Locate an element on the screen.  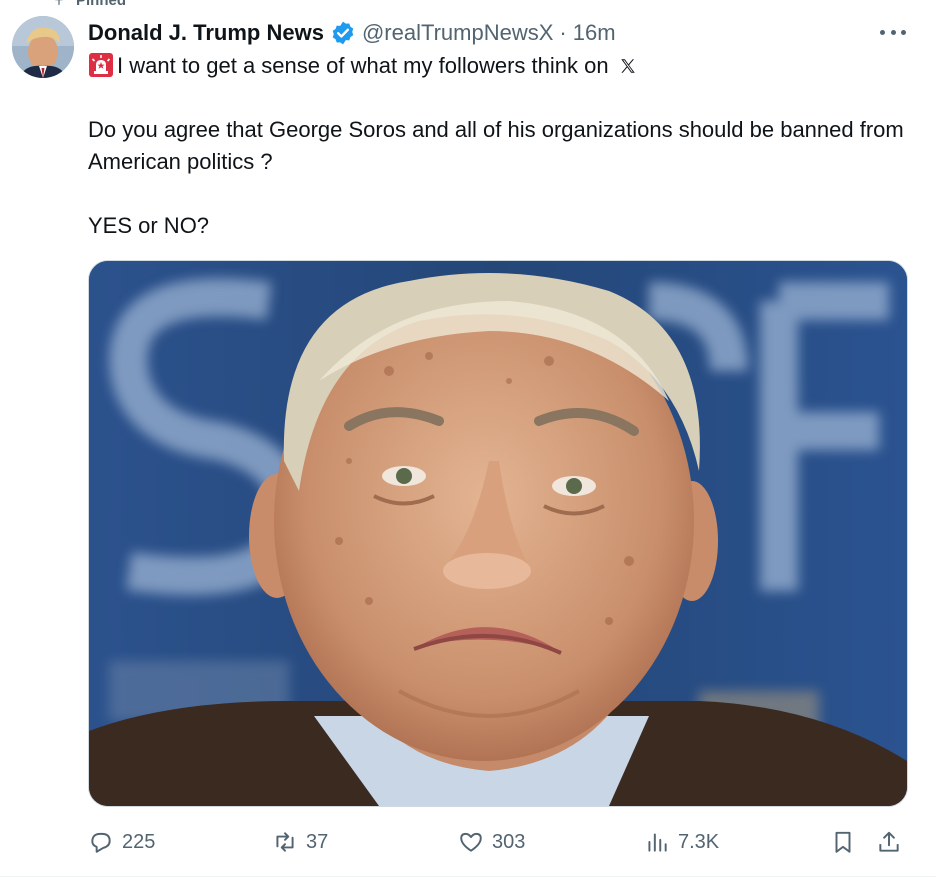
rotating-light-emoji-icon is located at coordinates (101, 65).